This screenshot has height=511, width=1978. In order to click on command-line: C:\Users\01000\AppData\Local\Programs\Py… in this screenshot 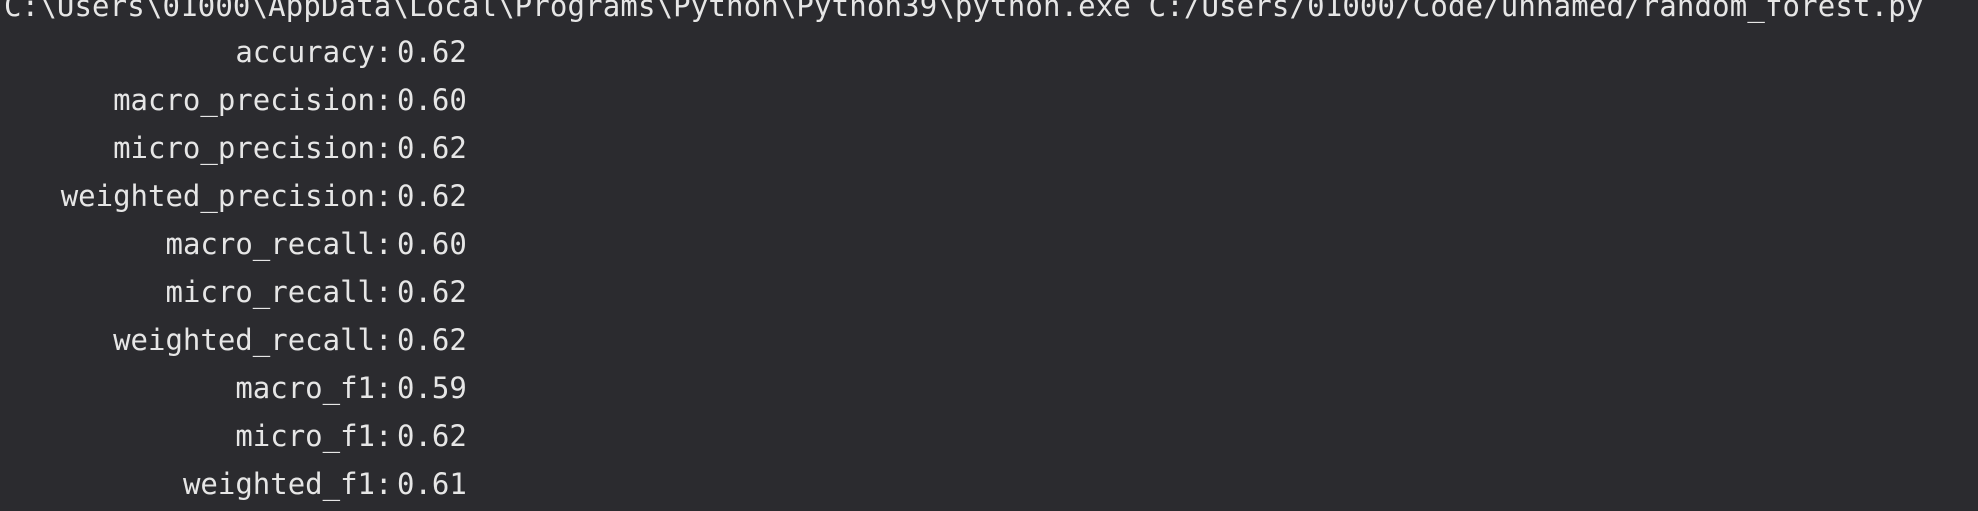, I will do `click(964, 11)`.